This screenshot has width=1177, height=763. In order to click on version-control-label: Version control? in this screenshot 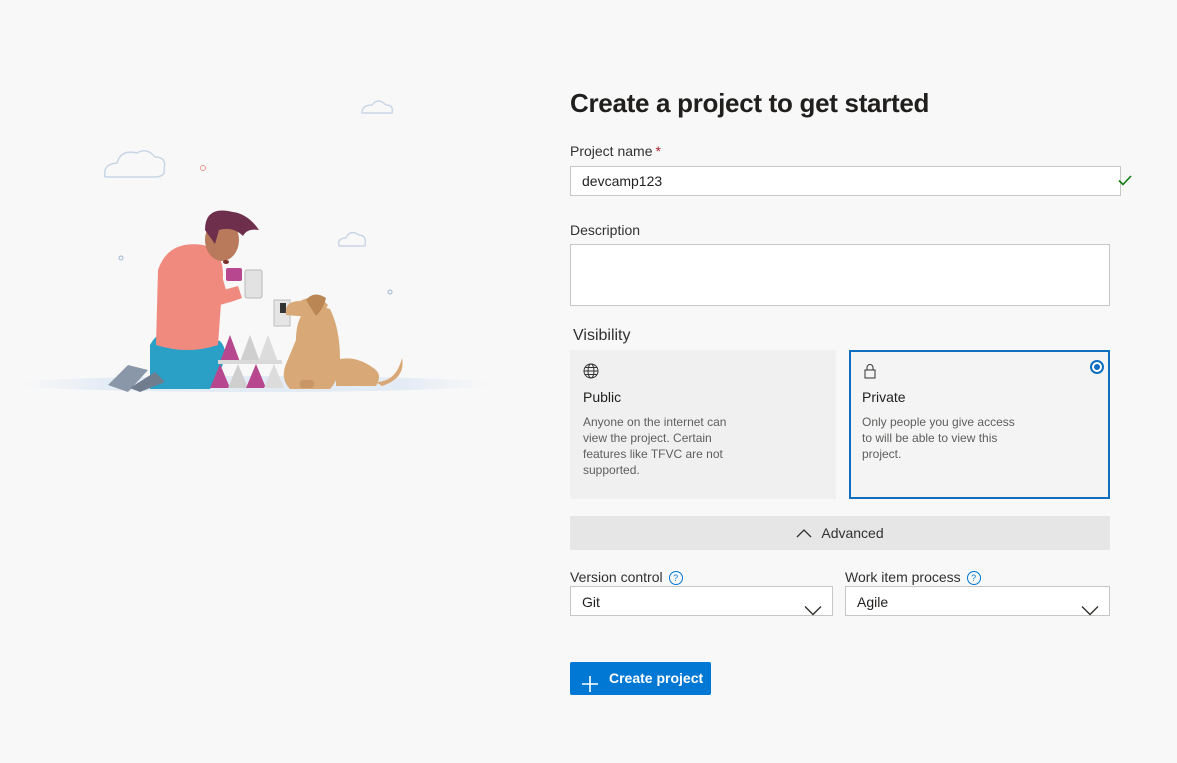, I will do `click(626, 577)`.